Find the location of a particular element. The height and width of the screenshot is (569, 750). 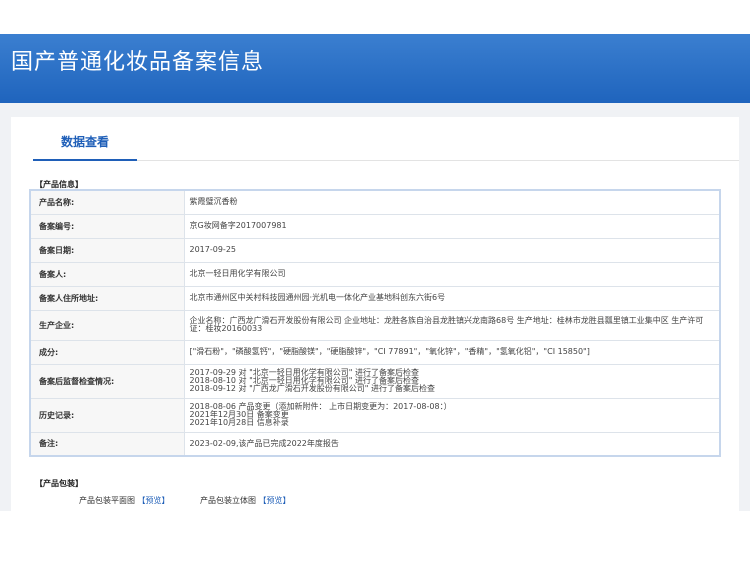

row-label-remarks: 备注: is located at coordinates (107, 444).